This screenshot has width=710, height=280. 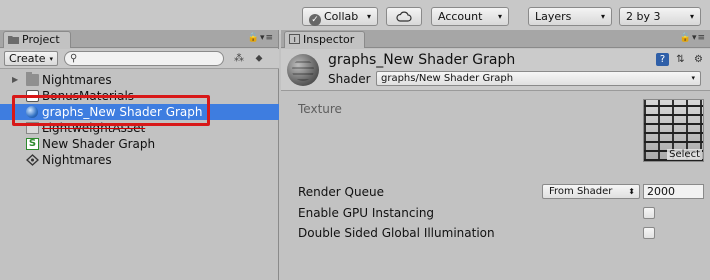 I want to click on texture-slot: Select, so click(x=673, y=130).